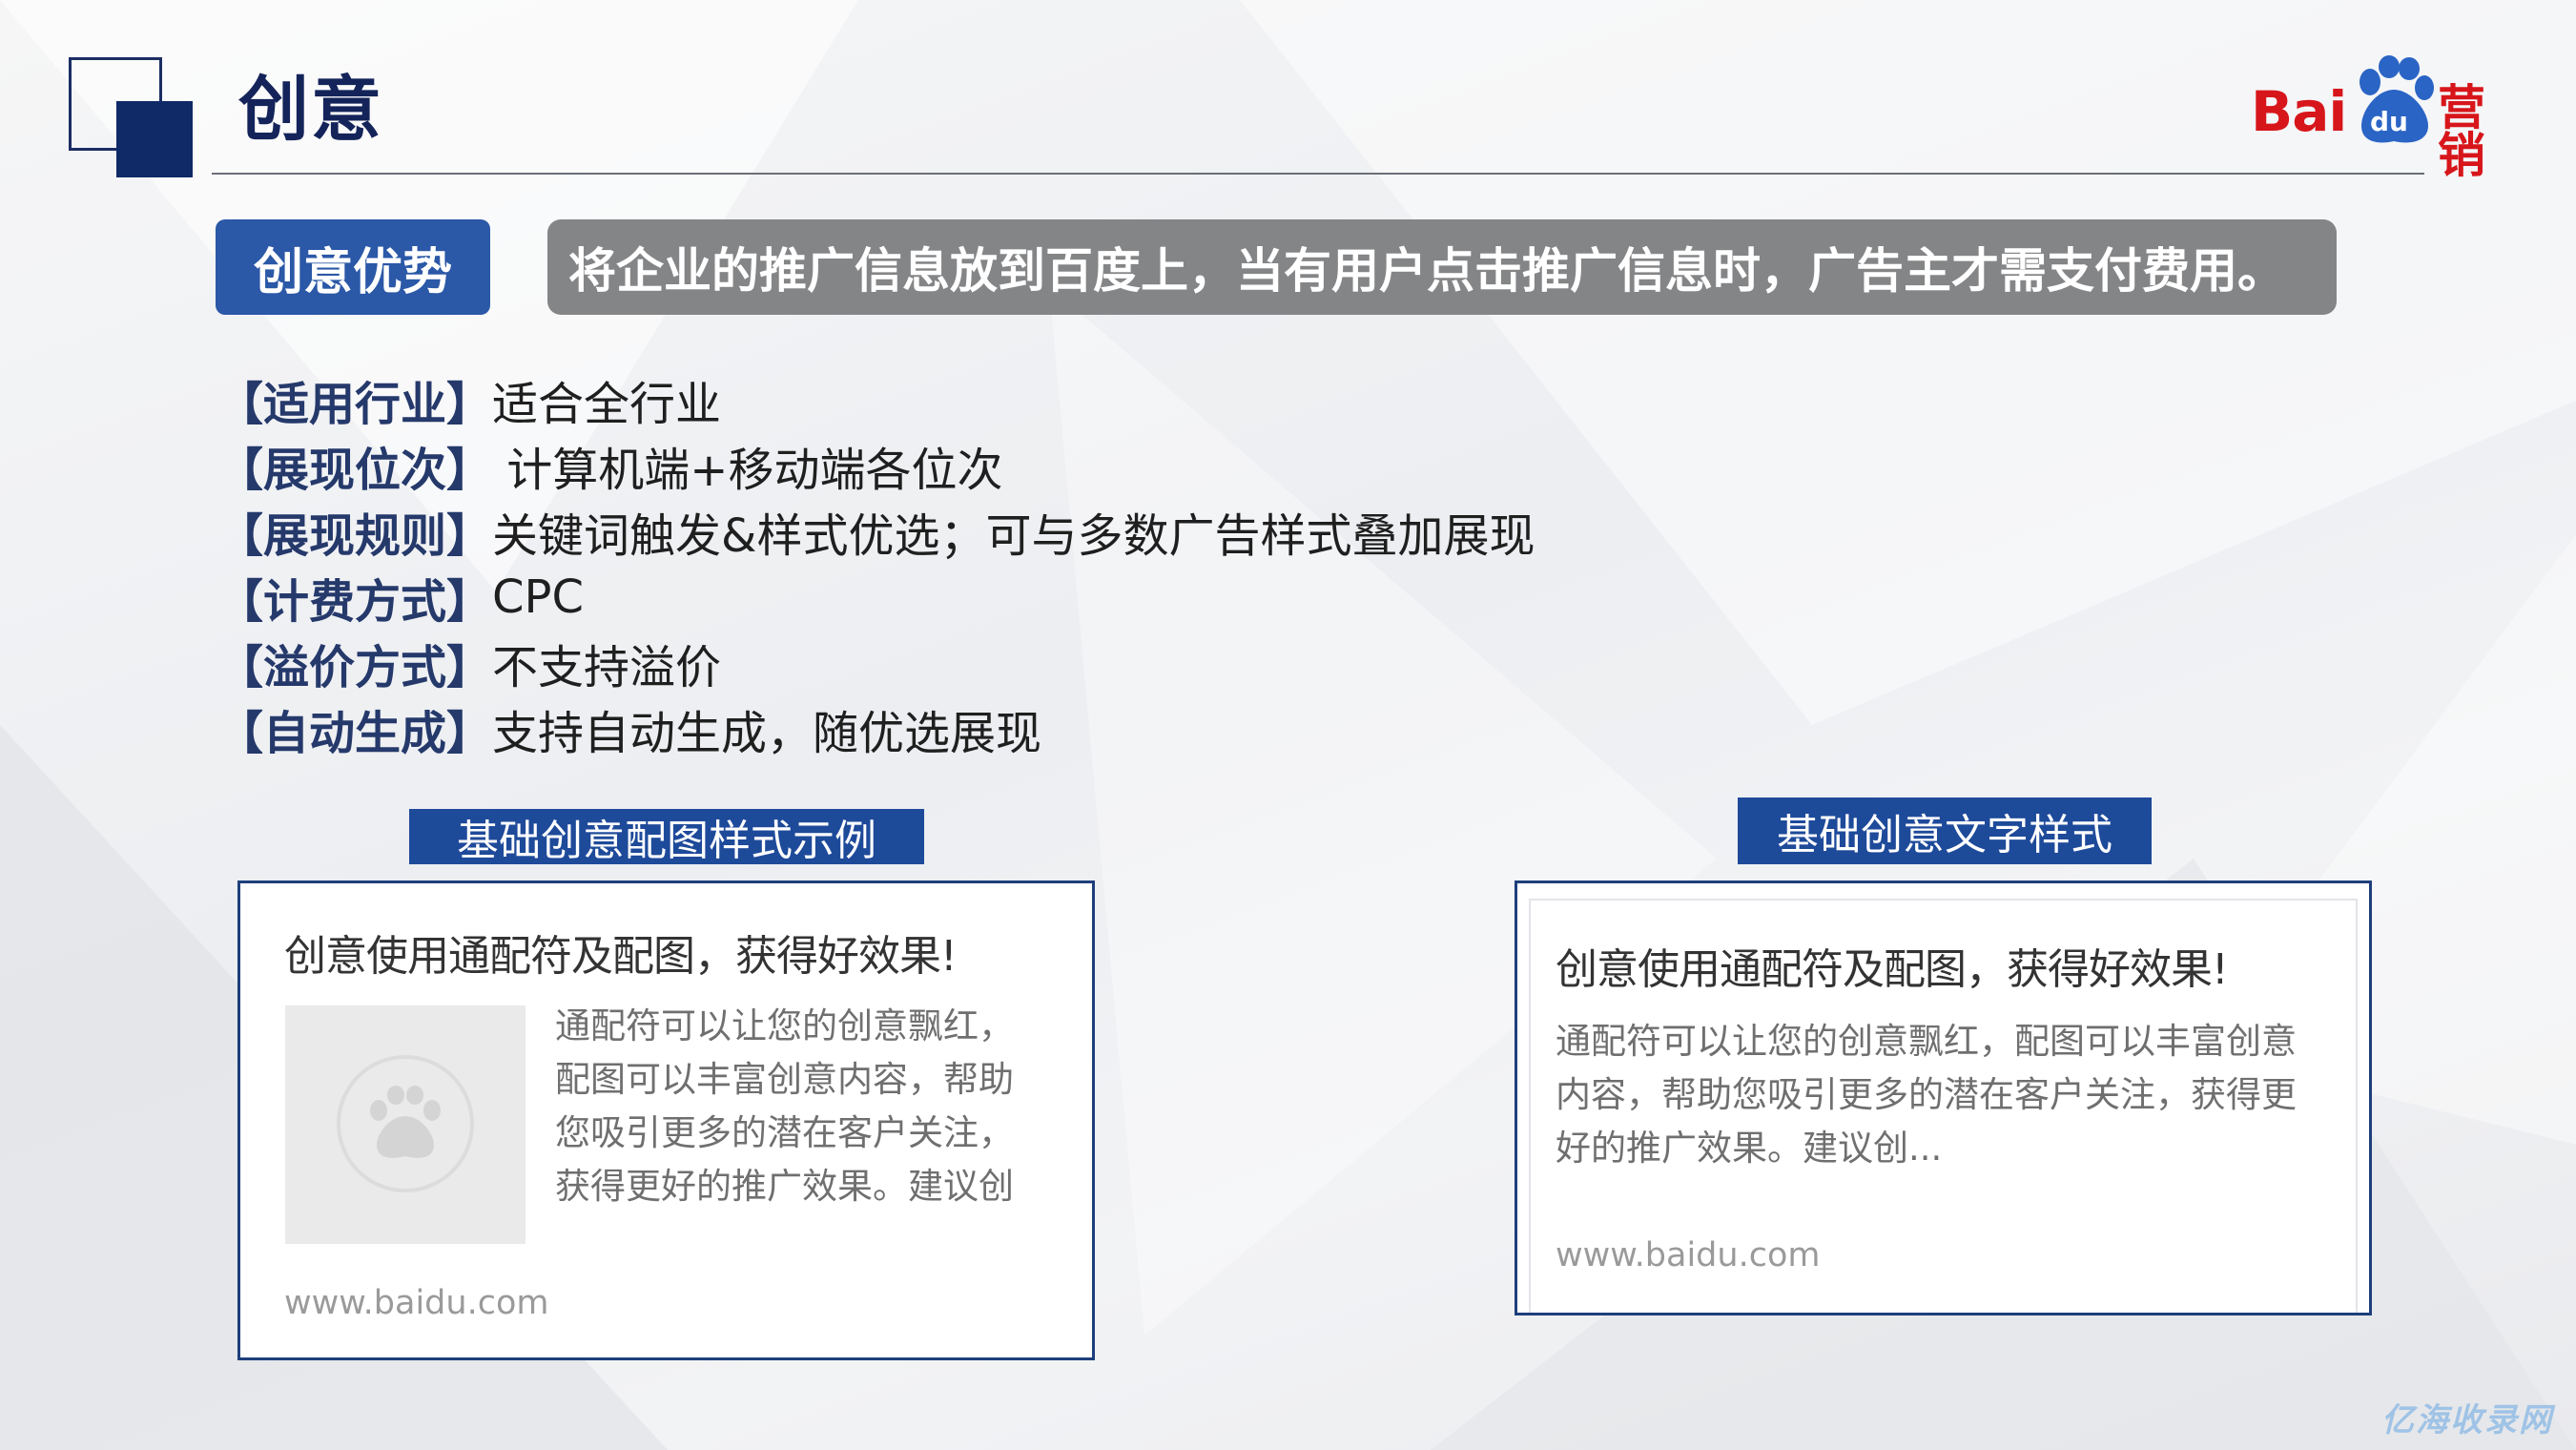  I want to click on feature-value: 支持自动生成，随优选展现, so click(767, 733).